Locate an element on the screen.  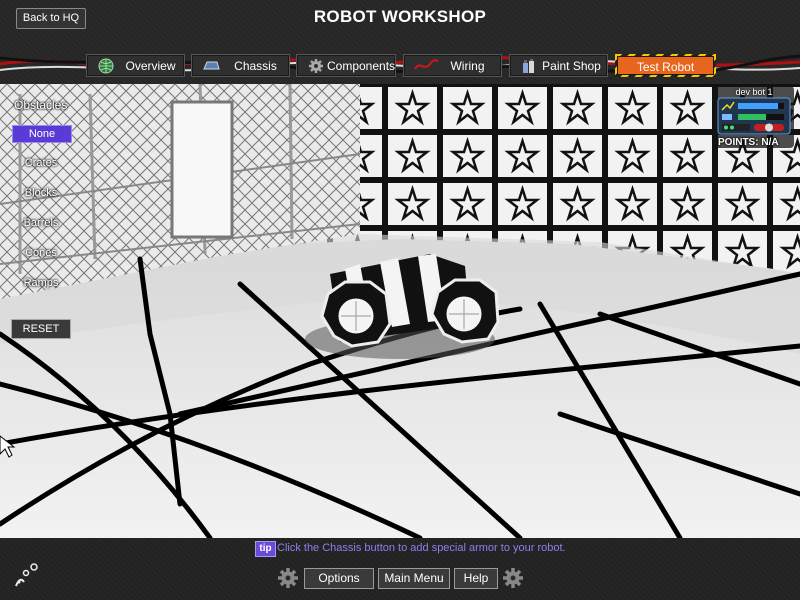
points-label: POINTS: is located at coordinates (738, 142).